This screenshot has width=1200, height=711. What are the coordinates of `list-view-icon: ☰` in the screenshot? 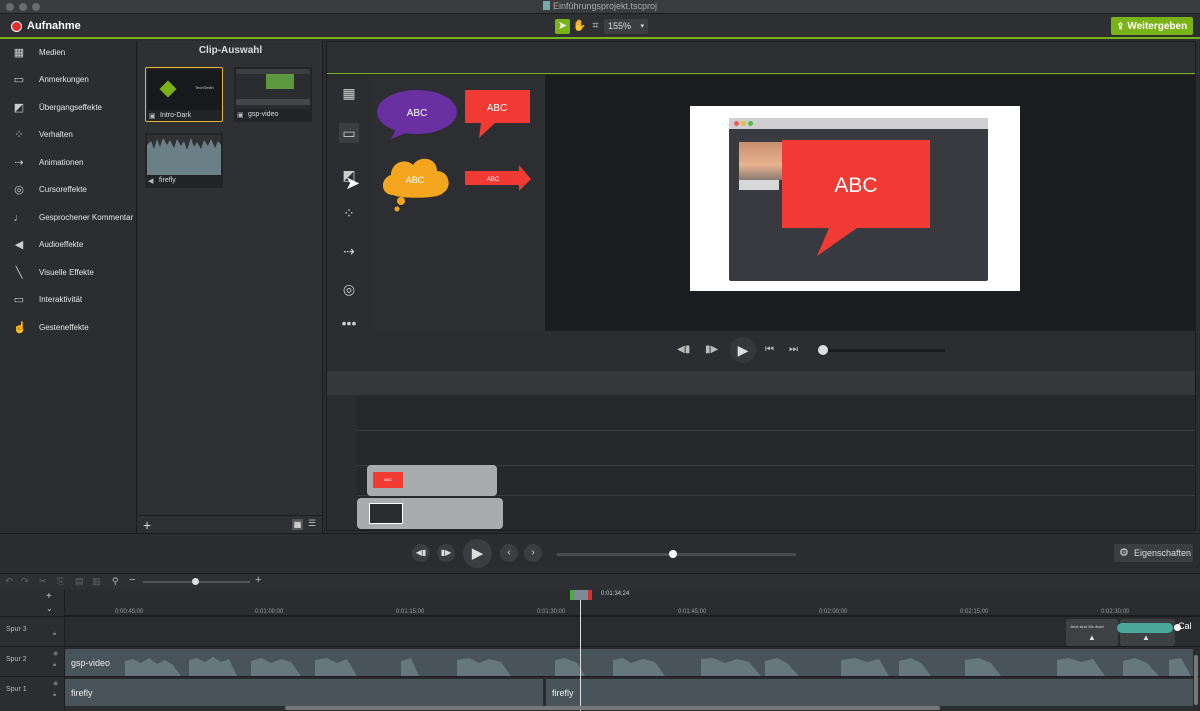 It's located at (312, 523).